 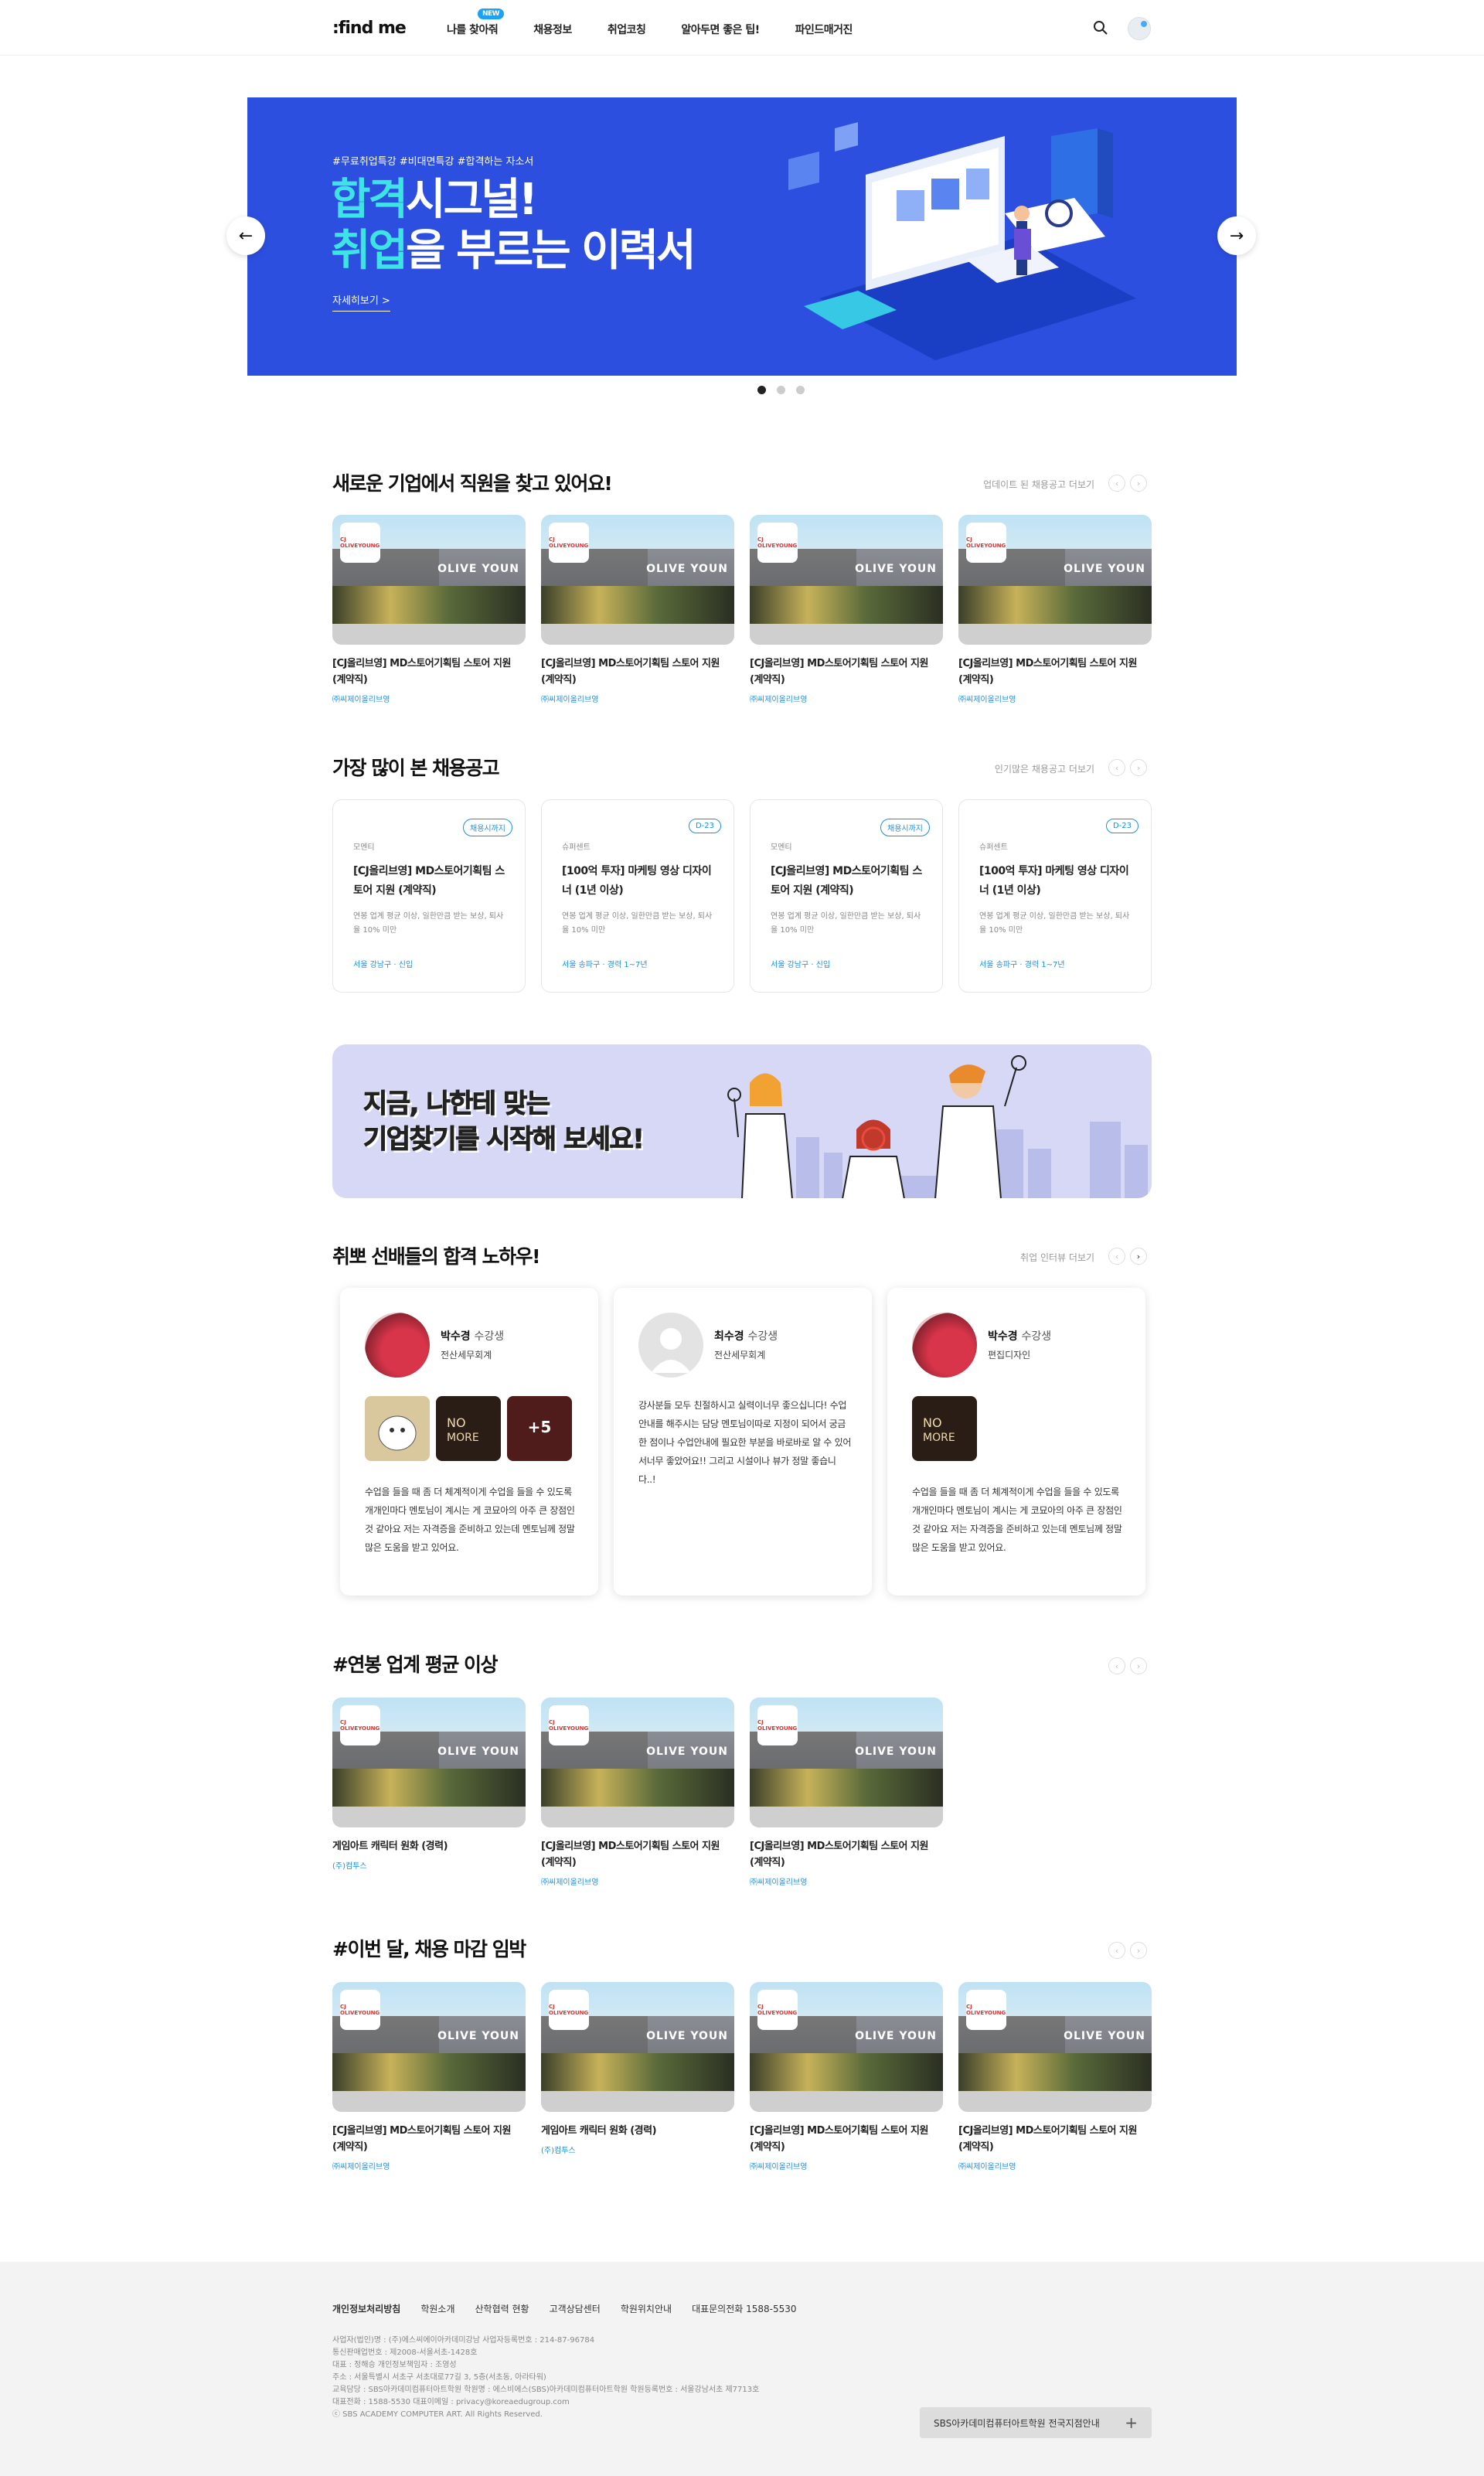 What do you see at coordinates (397, 1428) in the screenshot?
I see `review-image` at bounding box center [397, 1428].